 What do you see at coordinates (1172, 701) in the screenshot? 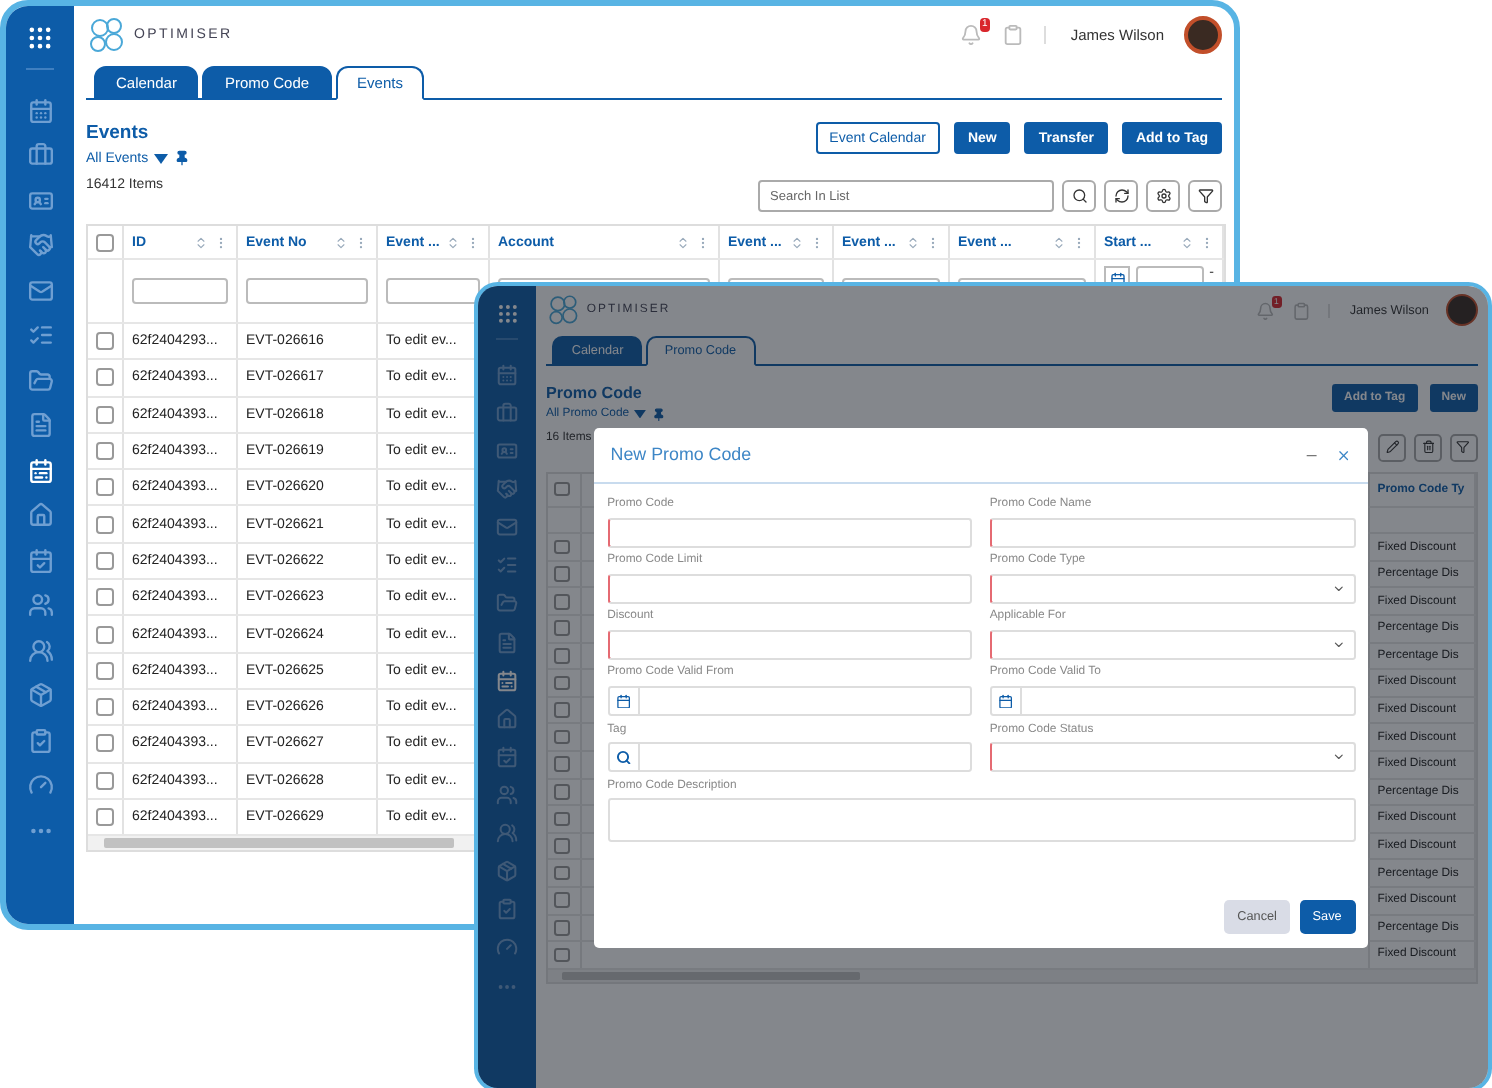
I see `date-field` at bounding box center [1172, 701].